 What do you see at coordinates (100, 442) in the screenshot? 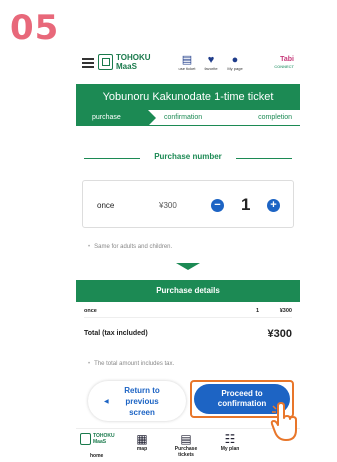
I see `nav-logo-line2: MaaS` at bounding box center [100, 442].